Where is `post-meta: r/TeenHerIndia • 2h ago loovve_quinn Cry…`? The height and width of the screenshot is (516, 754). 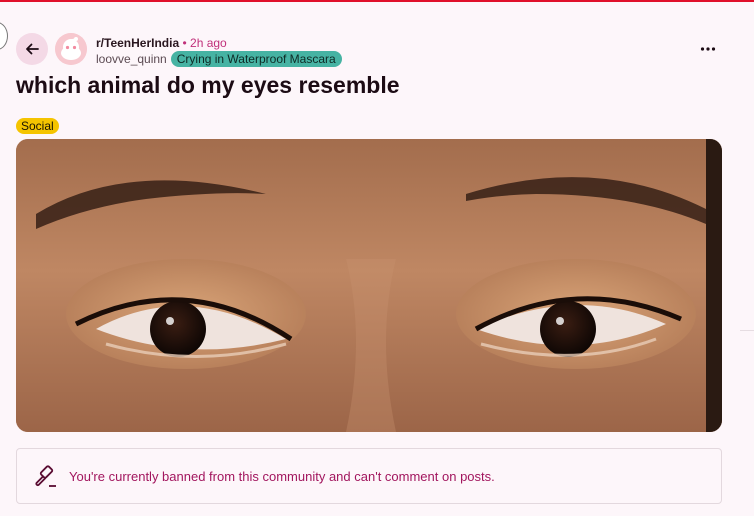 post-meta: r/TeenHerIndia • 2h ago loovve_quinn Cry… is located at coordinates (219, 51).